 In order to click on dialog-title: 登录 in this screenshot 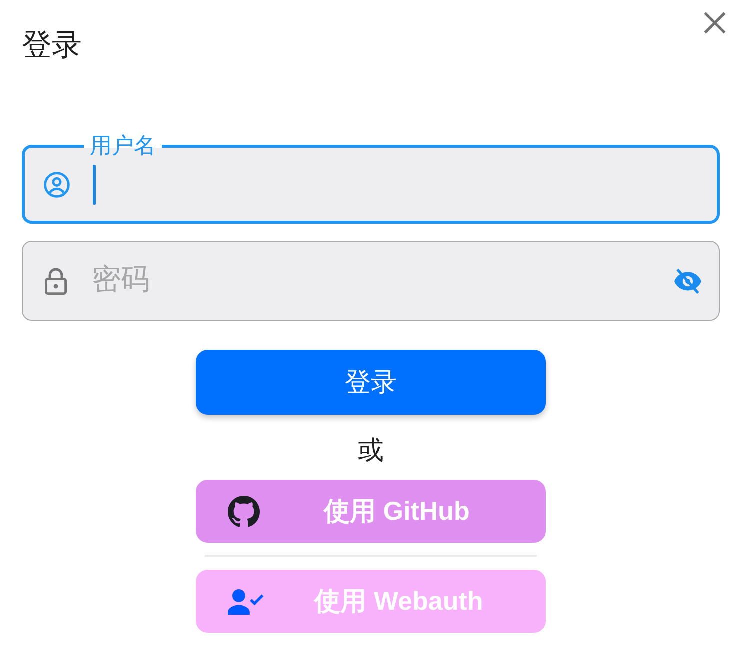, I will do `click(52, 46)`.